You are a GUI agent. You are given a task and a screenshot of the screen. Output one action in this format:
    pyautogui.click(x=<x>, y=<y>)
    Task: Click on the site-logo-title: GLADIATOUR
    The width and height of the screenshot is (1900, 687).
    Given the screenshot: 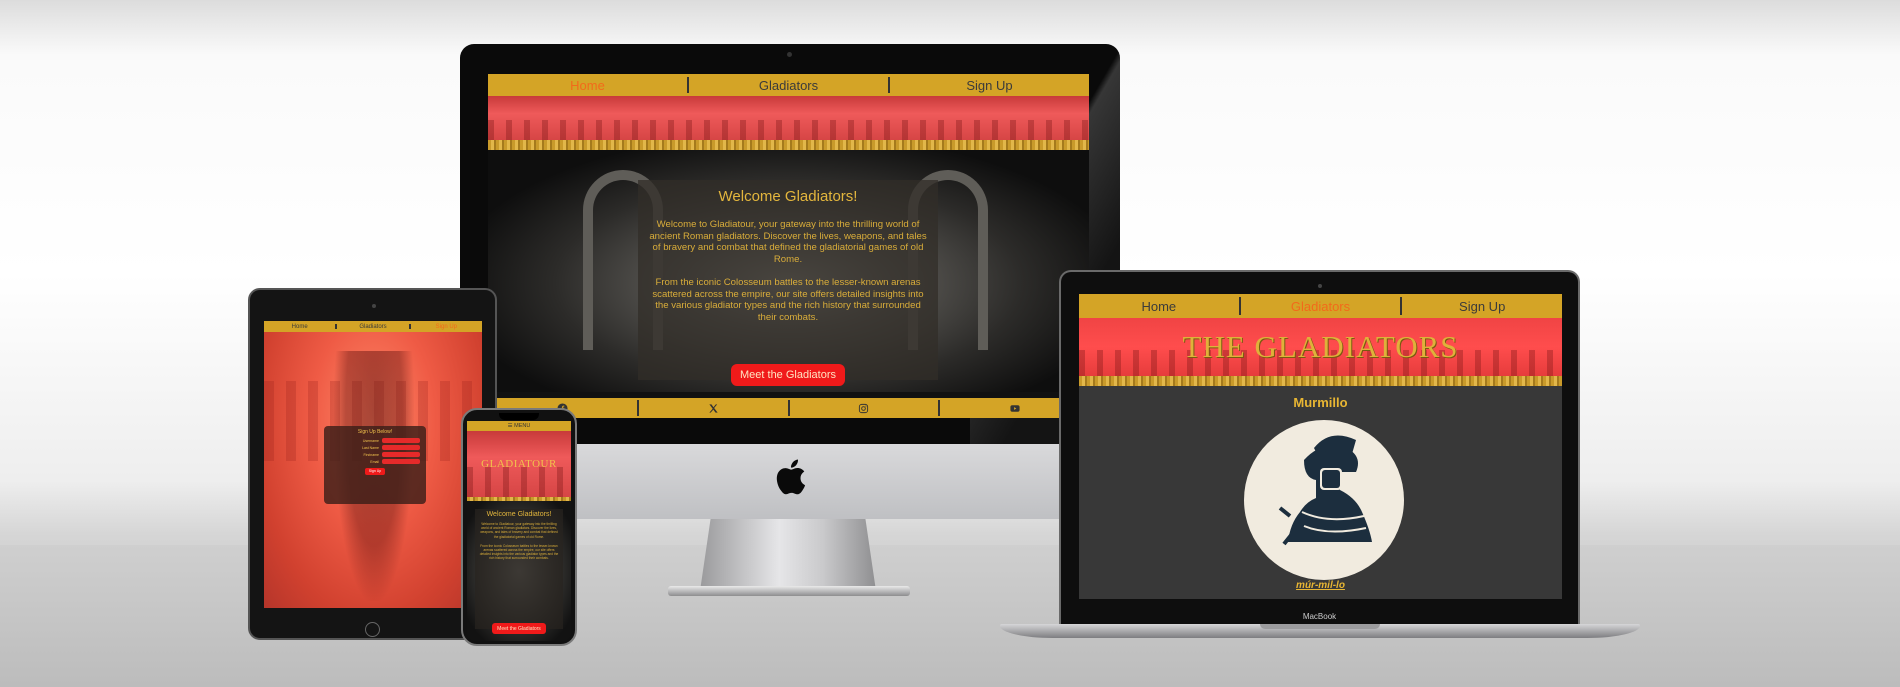 What is the action you would take?
    pyautogui.click(x=519, y=464)
    